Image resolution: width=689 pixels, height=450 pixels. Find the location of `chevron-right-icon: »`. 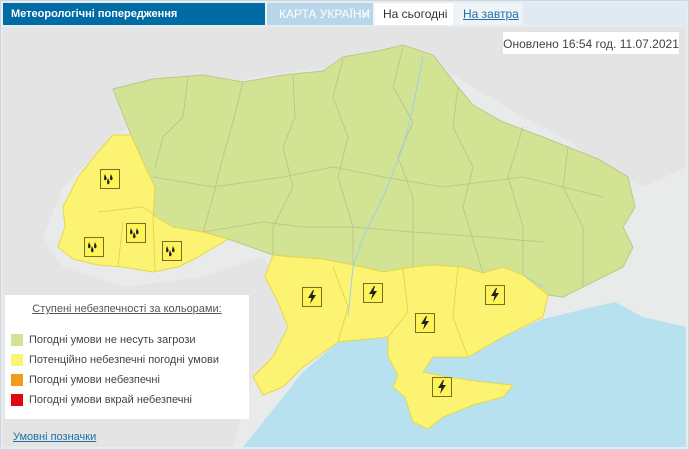

chevron-right-icon: » is located at coordinates (365, 14).